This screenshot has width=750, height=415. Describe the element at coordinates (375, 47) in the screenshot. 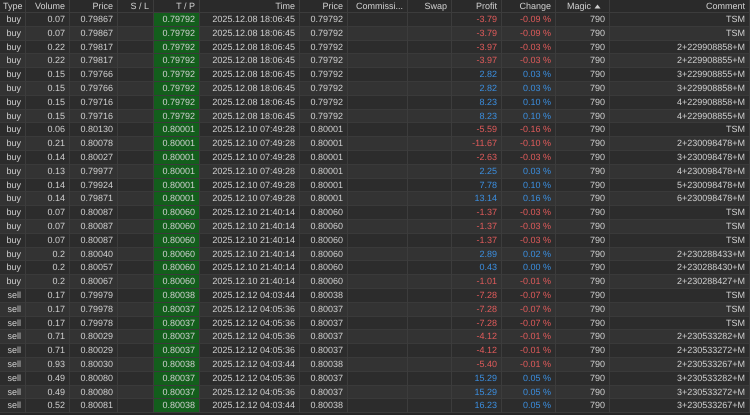

I see `table-row: buy 0.22 0.79817 0.79792 2025.12.08 18:06:45 0.79792 -3.97 -0.03 % 790 2+229908858+M` at that location.